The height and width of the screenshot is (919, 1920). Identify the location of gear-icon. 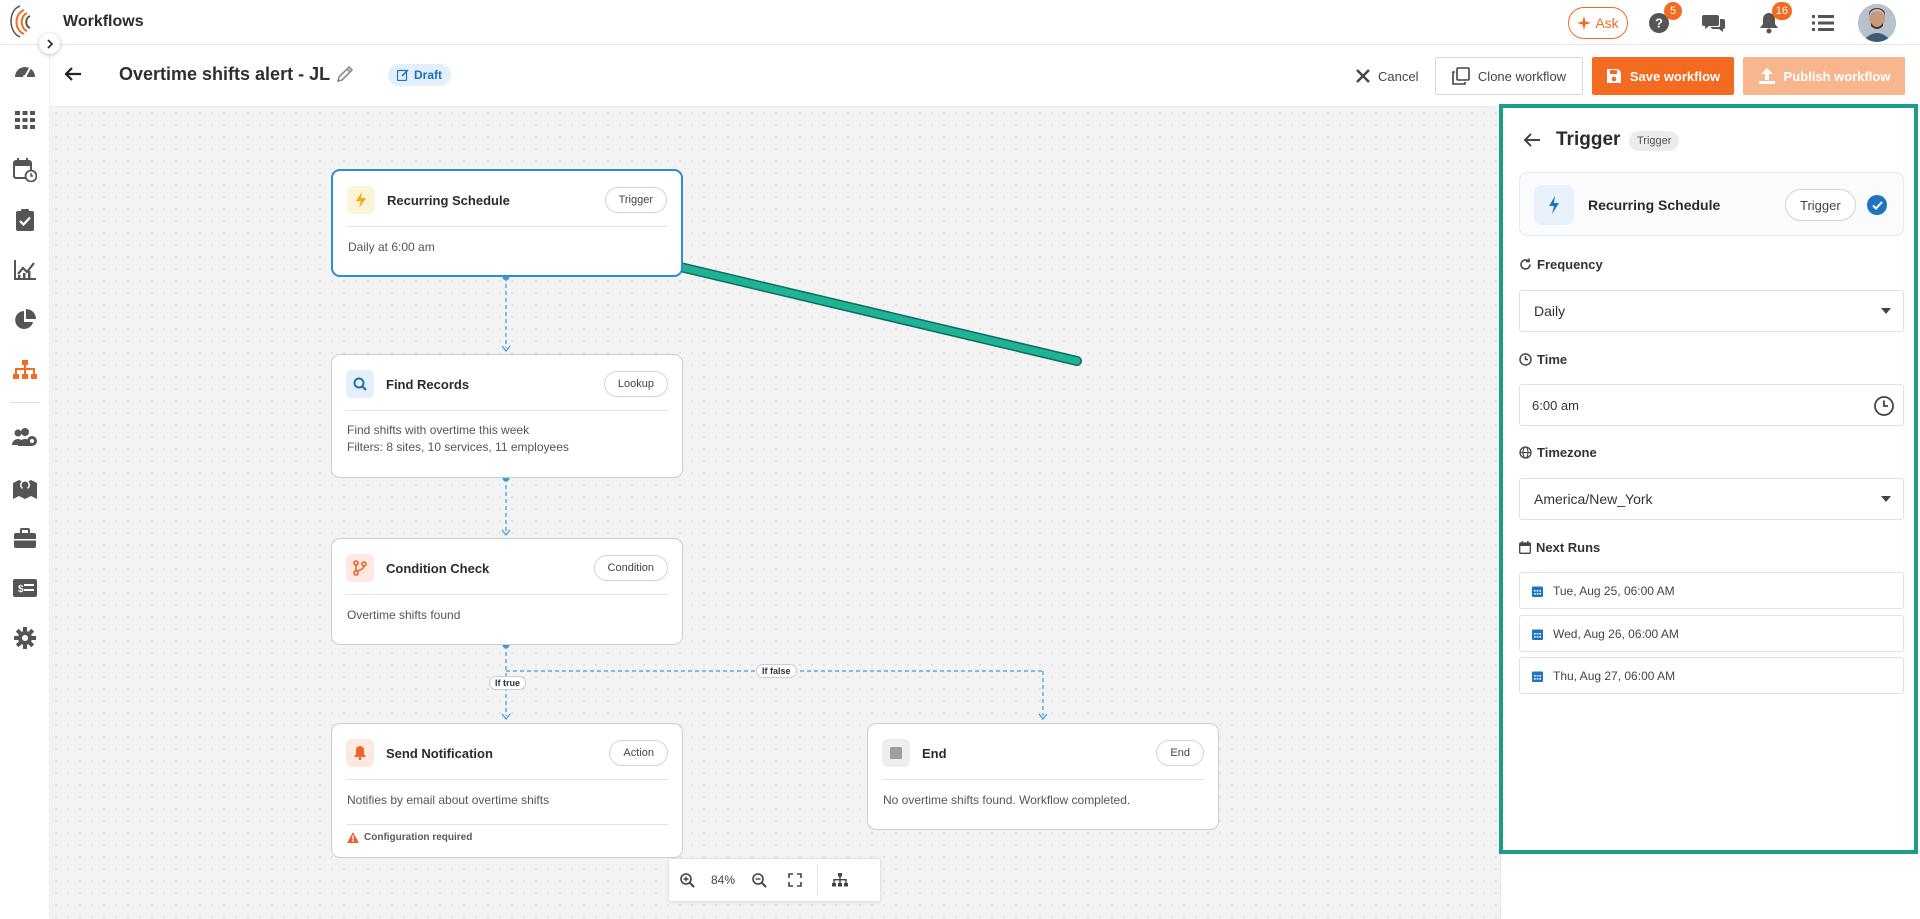
(25, 638).